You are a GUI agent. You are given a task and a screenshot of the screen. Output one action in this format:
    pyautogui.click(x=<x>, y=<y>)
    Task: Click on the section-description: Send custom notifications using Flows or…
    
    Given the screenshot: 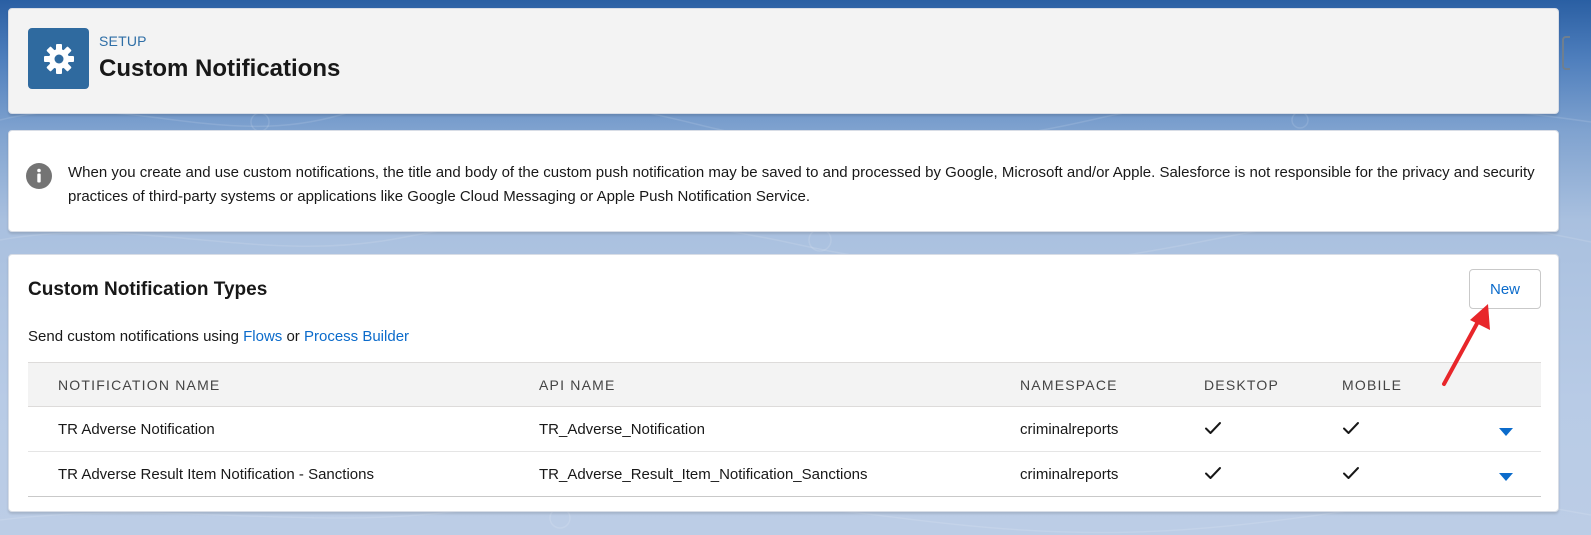 What is the action you would take?
    pyautogui.click(x=218, y=336)
    